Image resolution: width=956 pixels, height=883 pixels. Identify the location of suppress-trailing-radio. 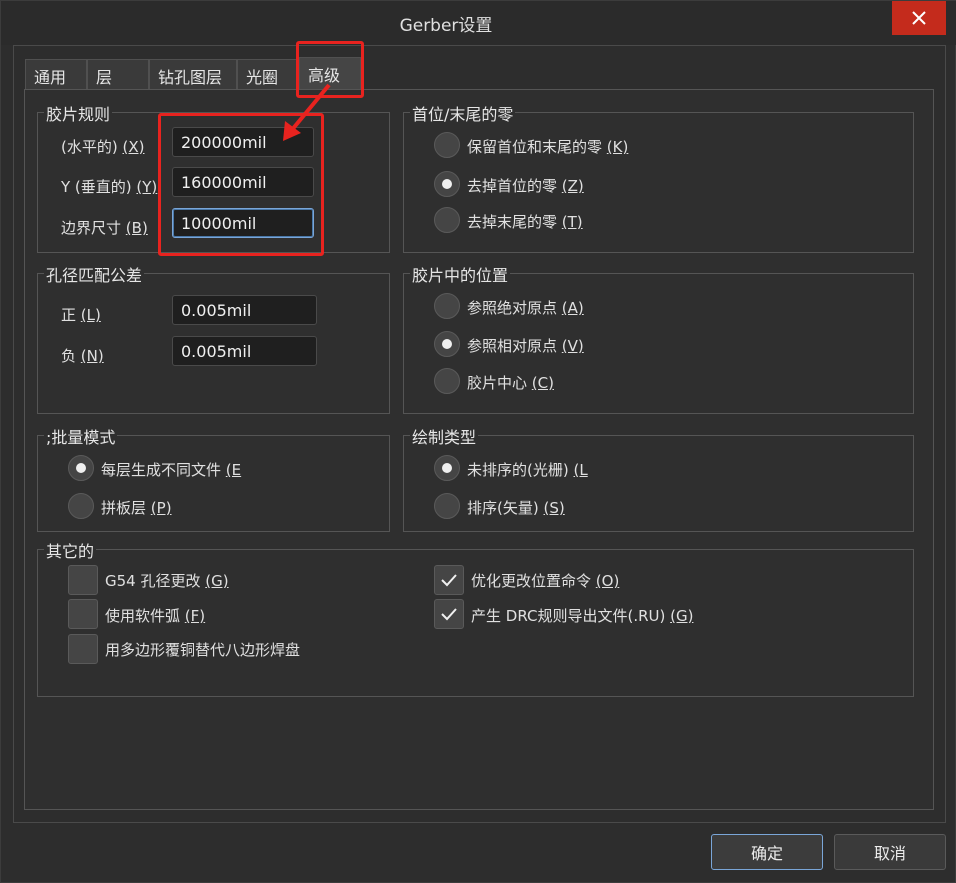
(447, 220).